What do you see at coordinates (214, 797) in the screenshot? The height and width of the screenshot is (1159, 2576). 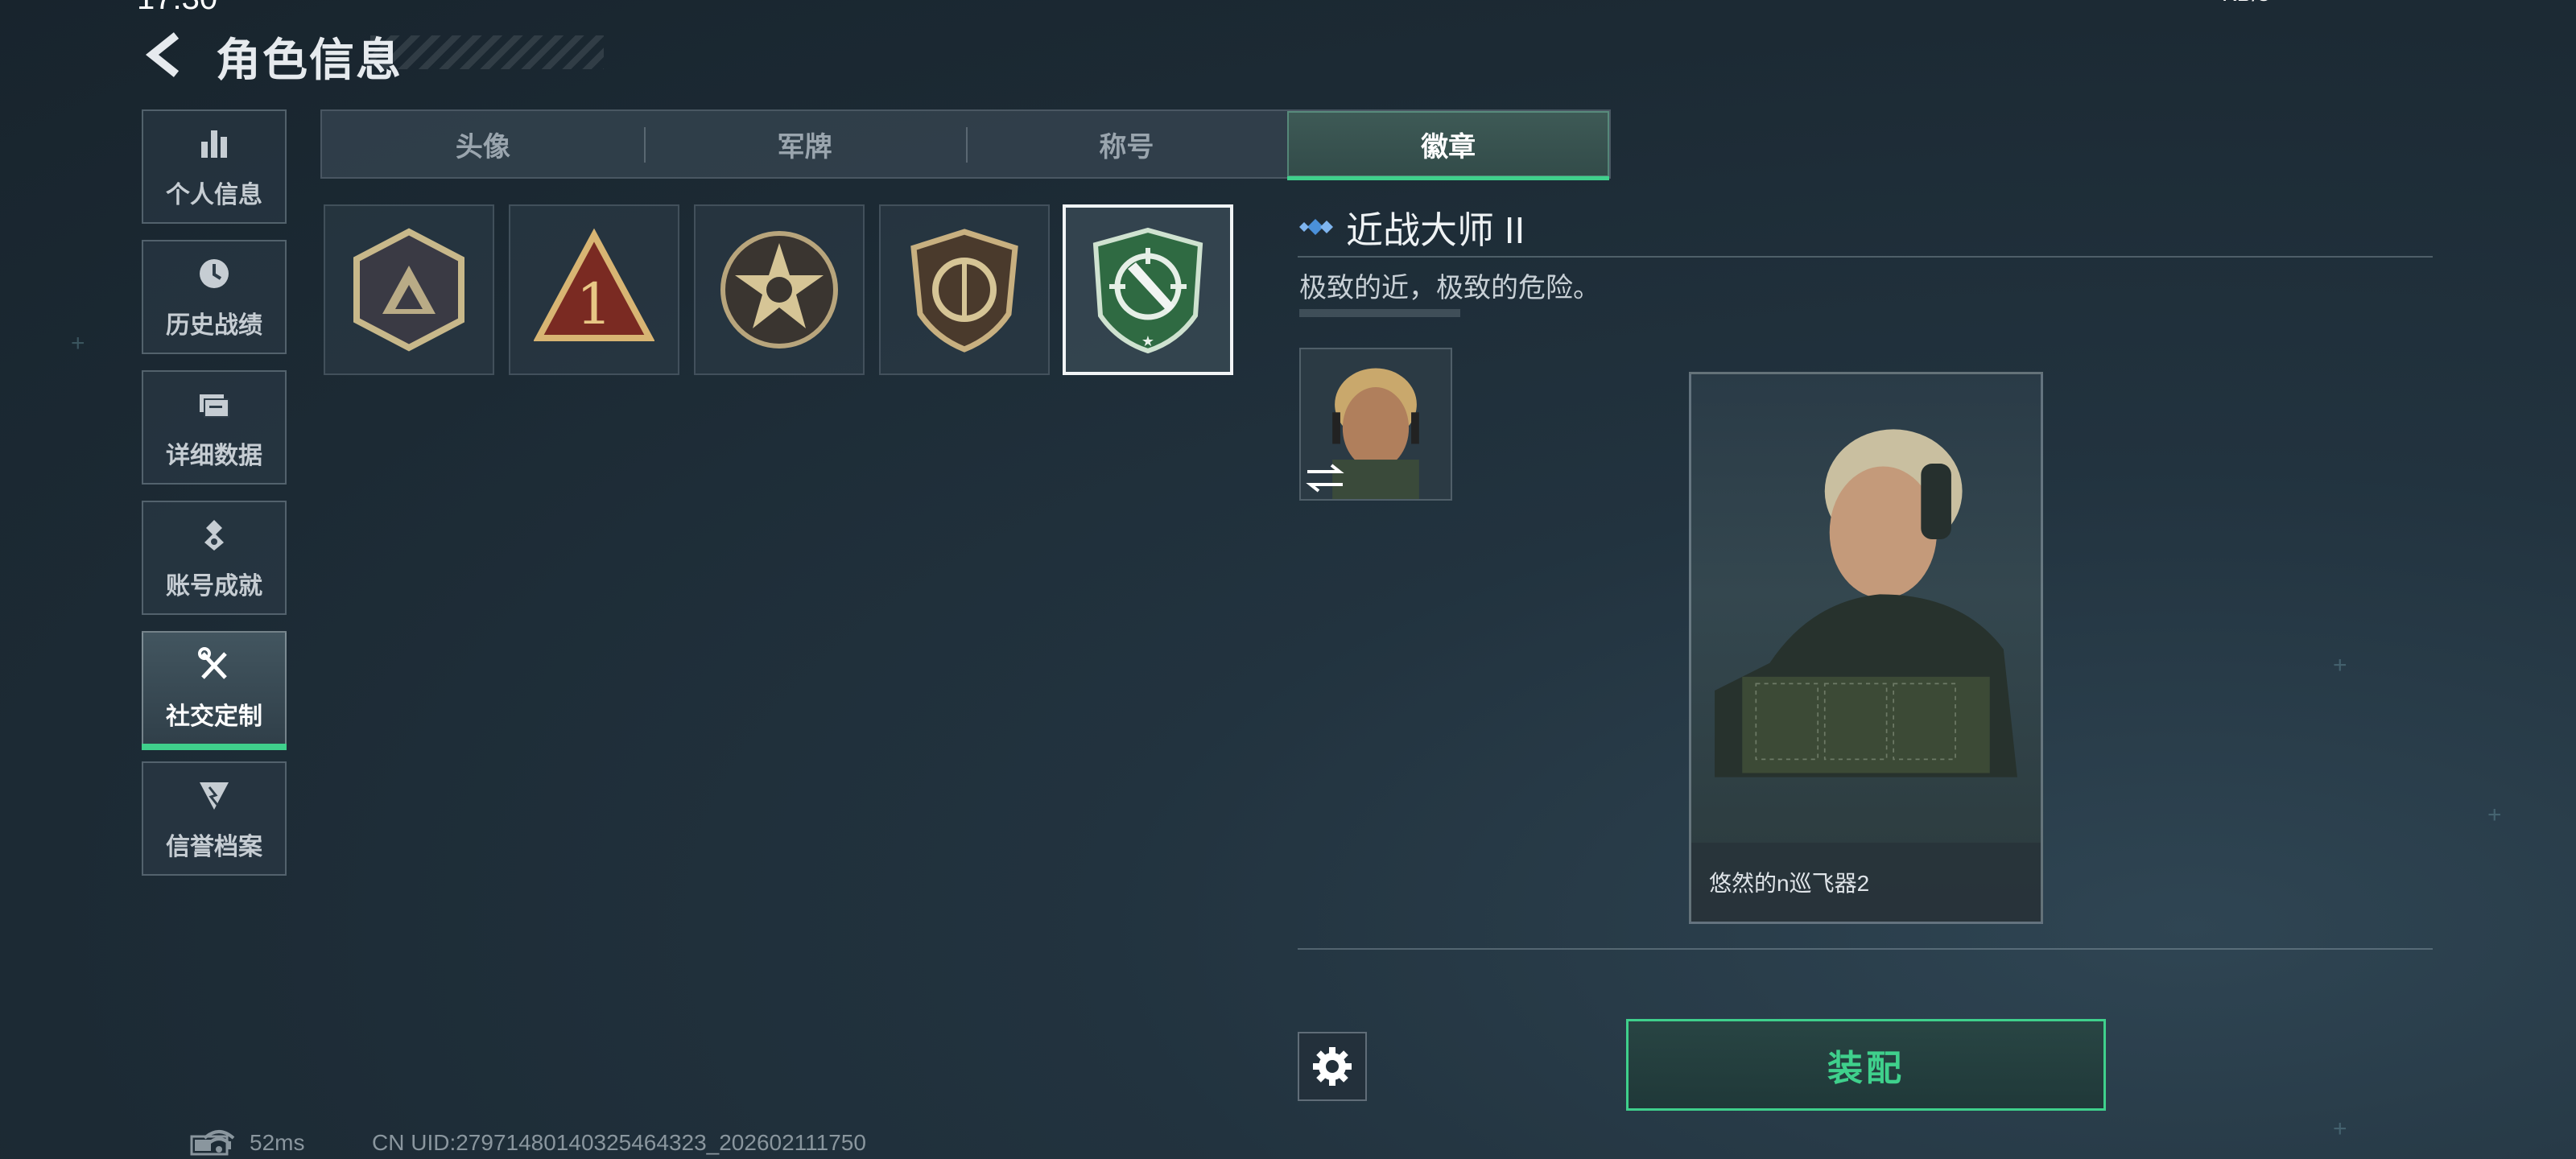 I see `credibility-icon` at bounding box center [214, 797].